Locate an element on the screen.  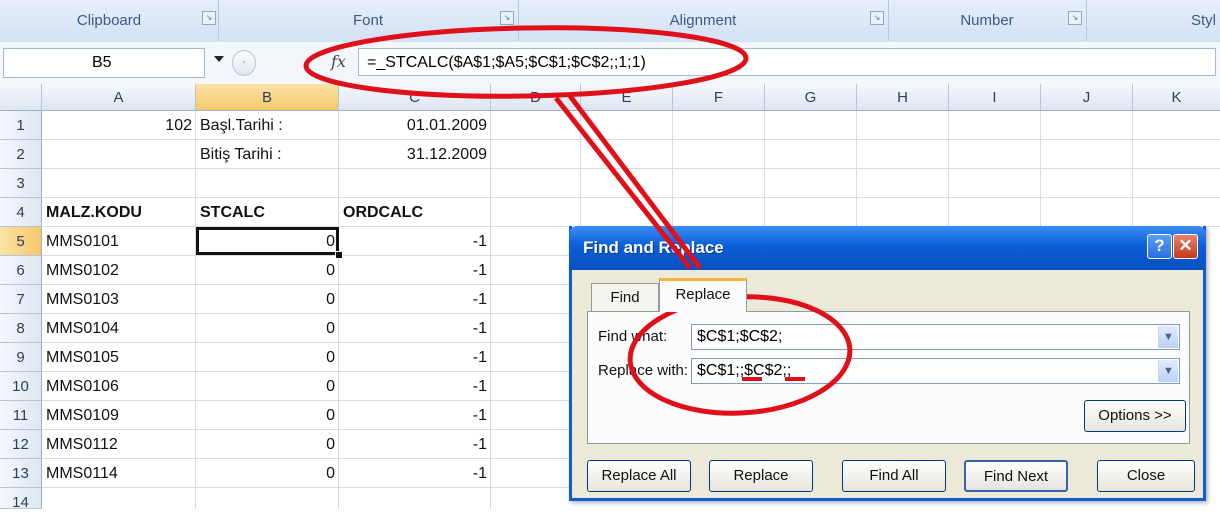
formula-input: =_STCALC($A$1;$A5;$C$1;$C$2;;1;1) is located at coordinates (787, 62).